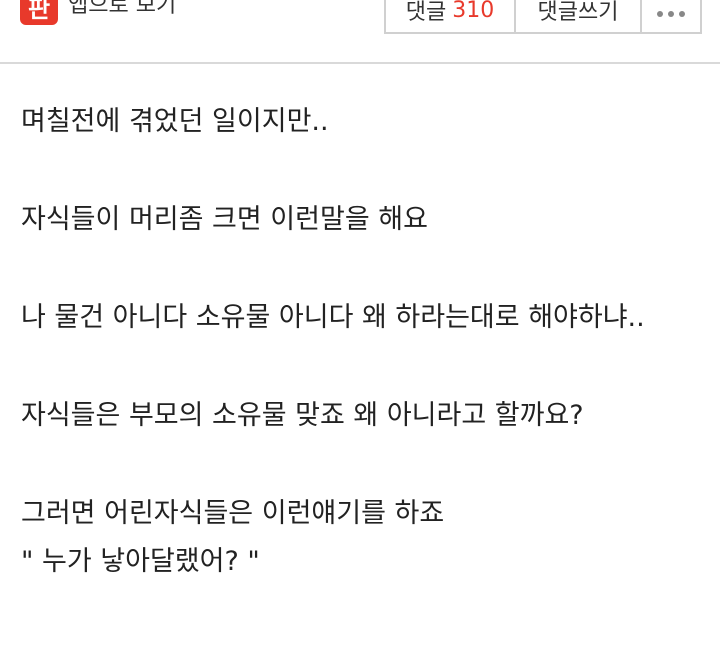 The height and width of the screenshot is (672, 720). What do you see at coordinates (333, 317) in the screenshot?
I see `post-line: 나 물건 아니다 소유물 아니다 왜 하라는대로 해야하냐..` at bounding box center [333, 317].